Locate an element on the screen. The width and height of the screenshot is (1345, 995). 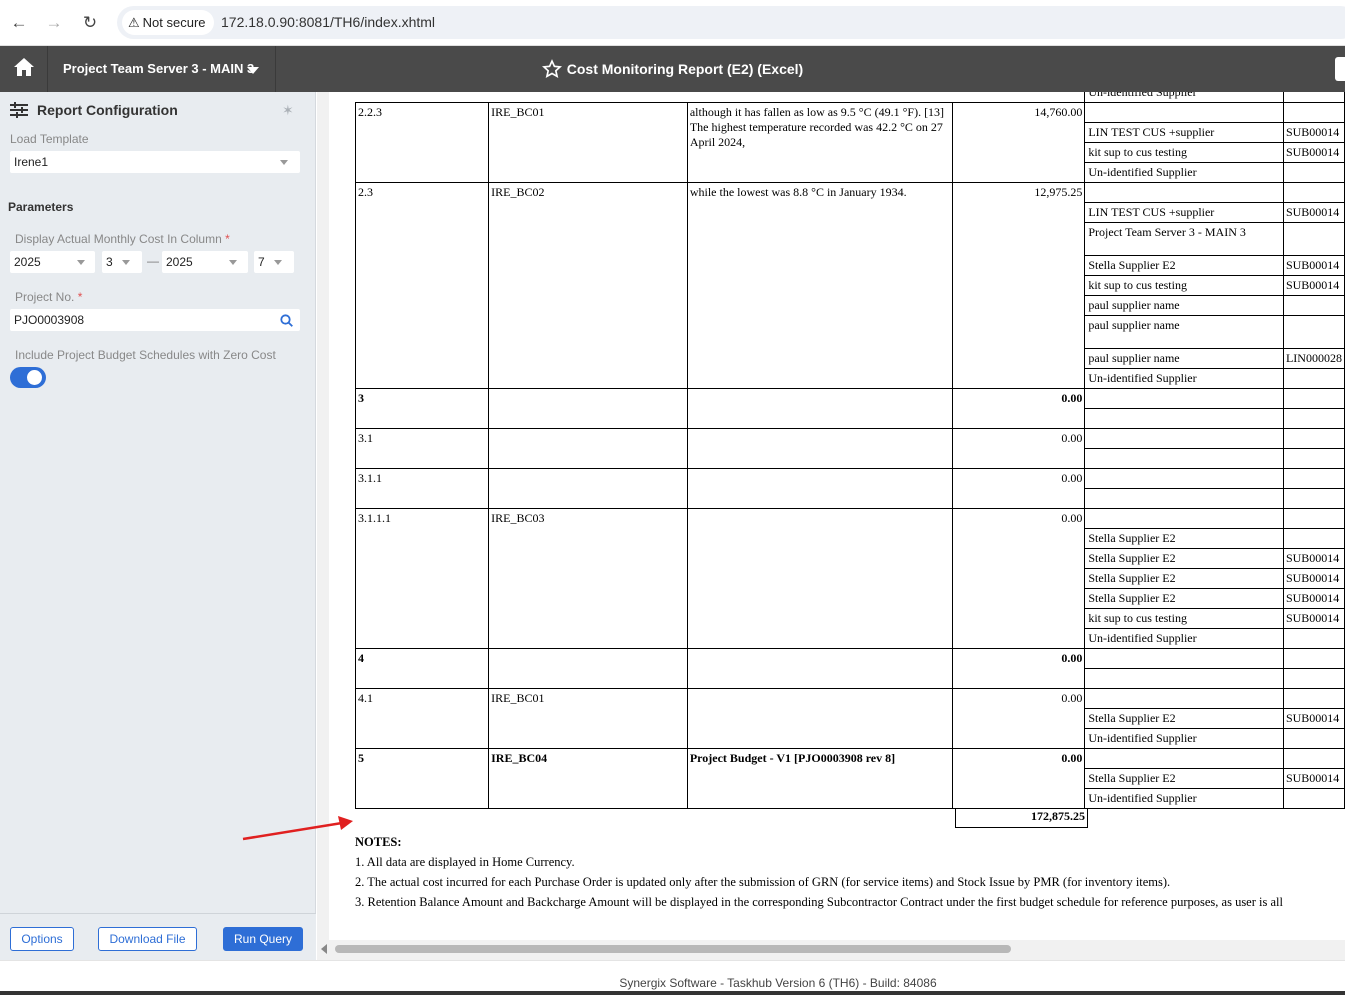
caret-down-icon is located at coordinates (253, 70).